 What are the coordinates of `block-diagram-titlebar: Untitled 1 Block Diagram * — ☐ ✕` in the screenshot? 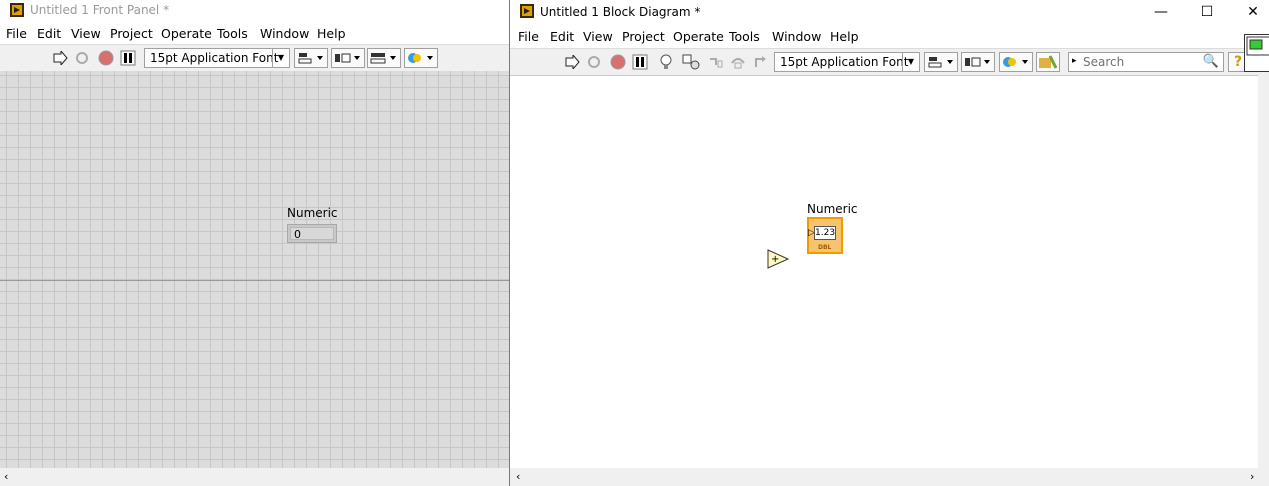 It's located at (889, 12).